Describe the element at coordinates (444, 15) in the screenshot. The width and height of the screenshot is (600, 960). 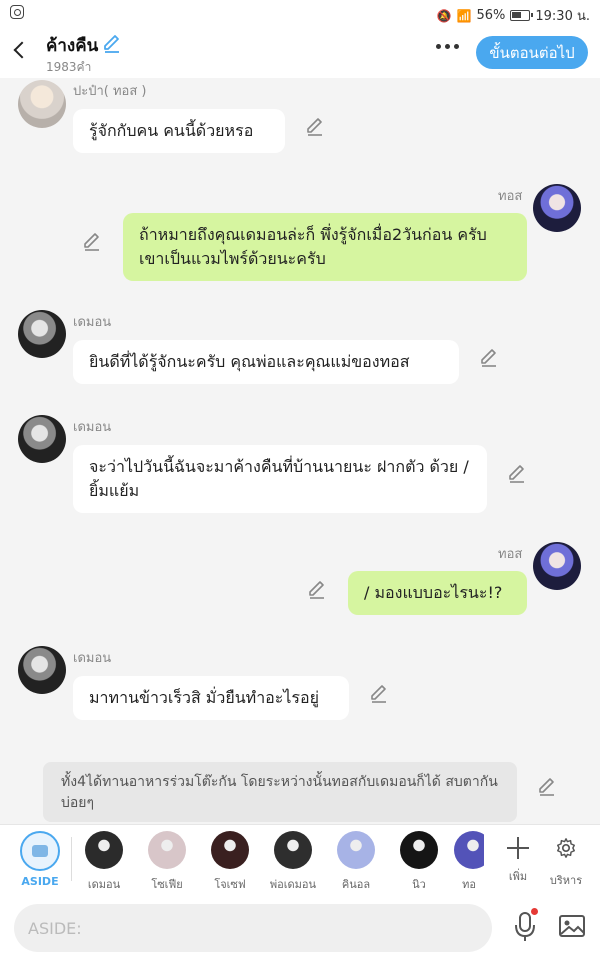
I see `mute-icon: 🔕` at that location.